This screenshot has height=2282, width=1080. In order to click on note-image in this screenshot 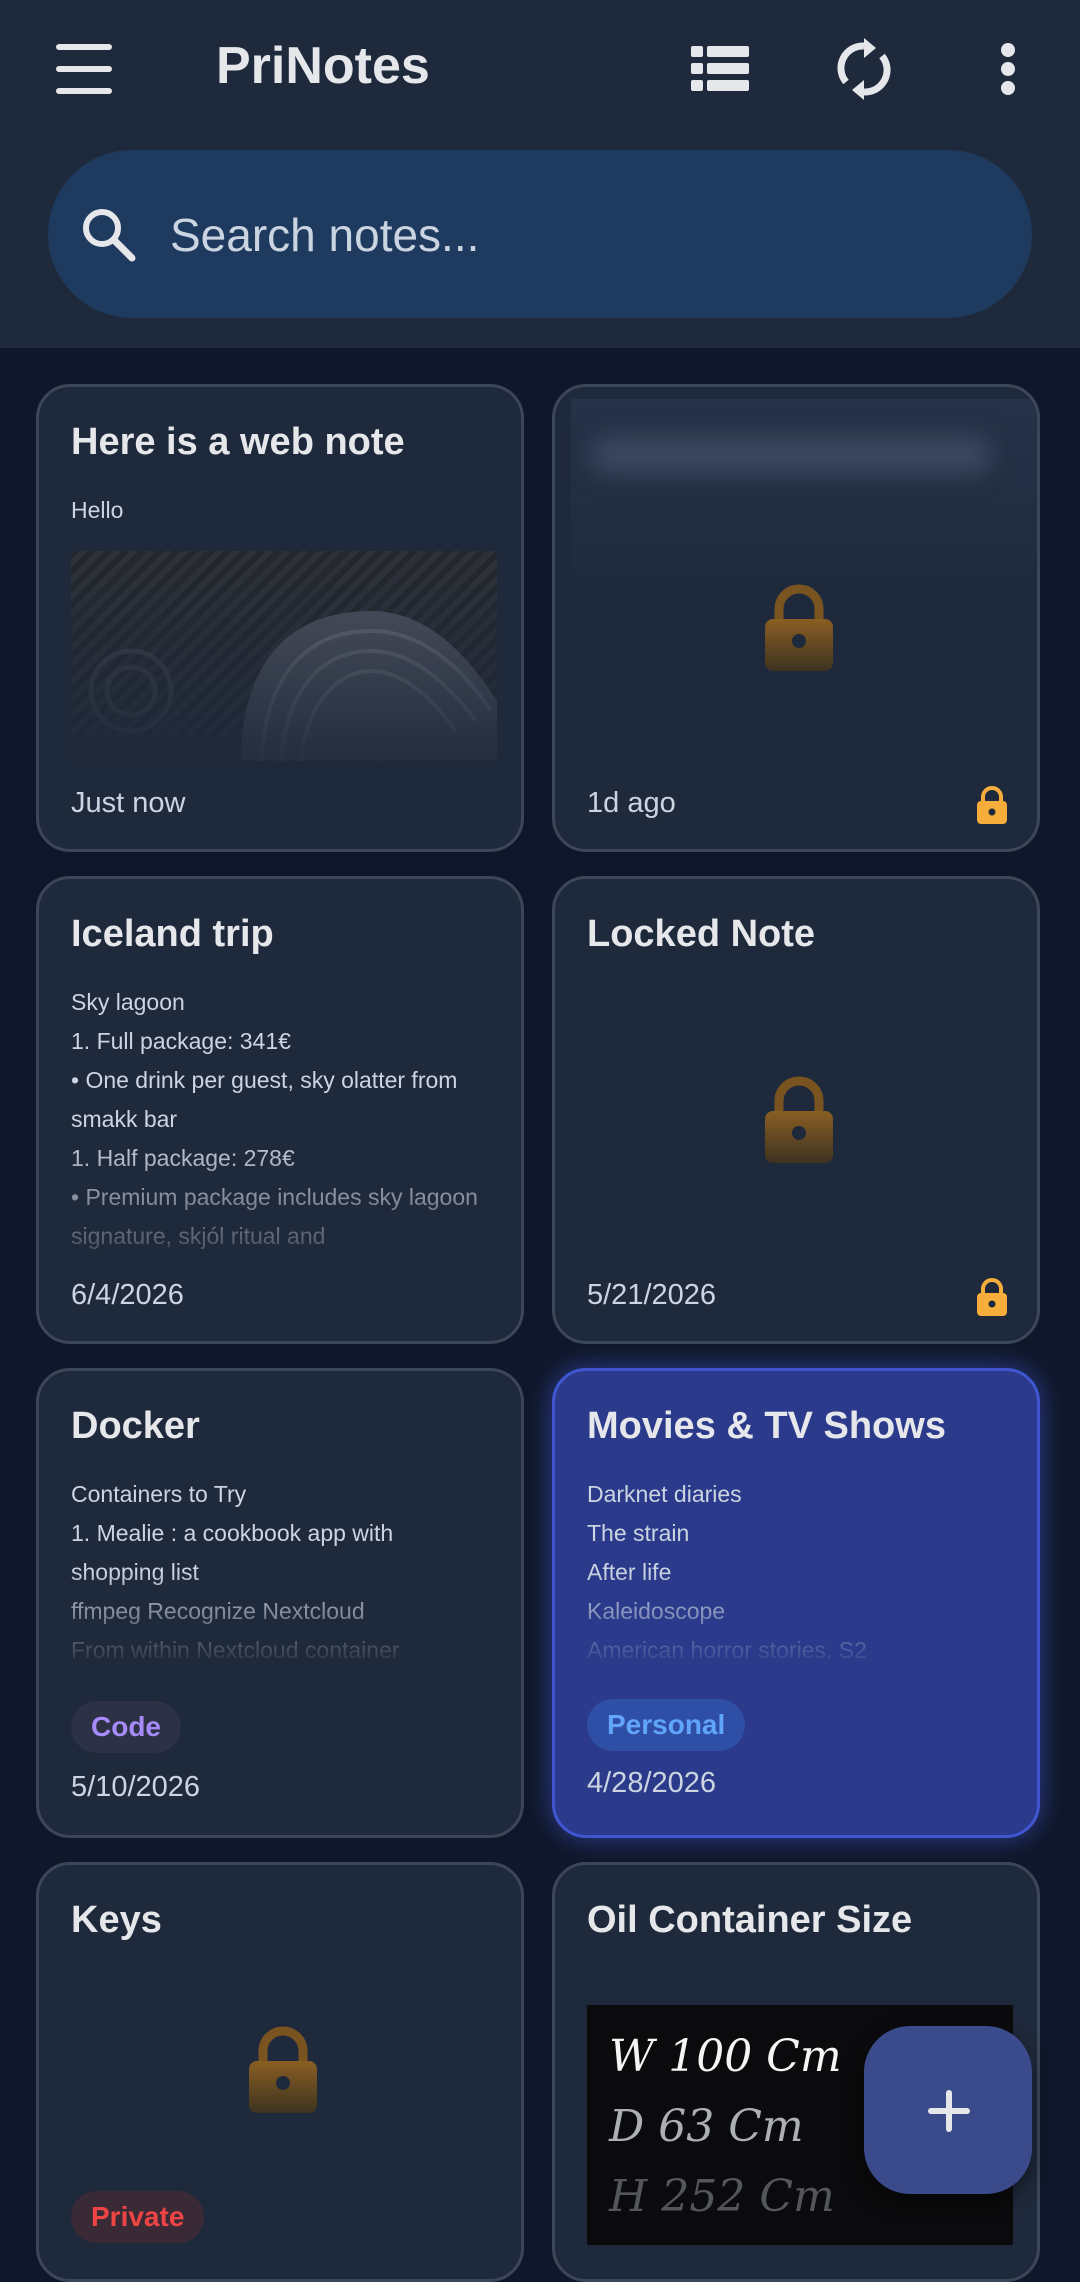, I will do `click(284, 656)`.